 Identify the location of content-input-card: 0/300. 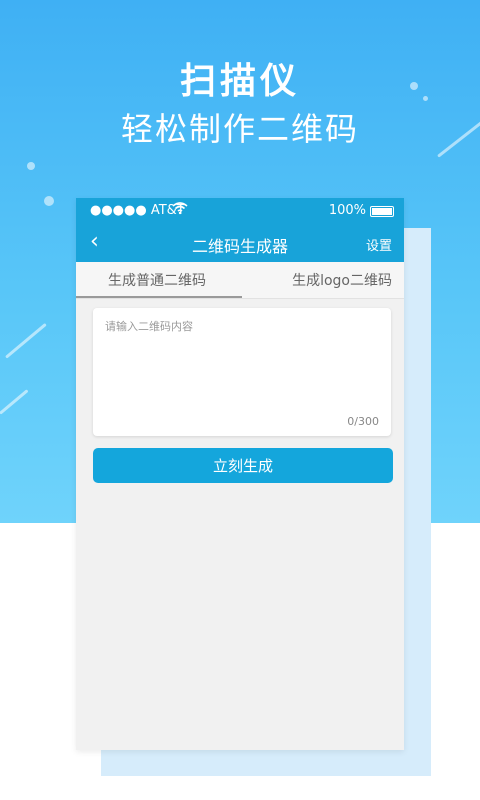
(242, 372).